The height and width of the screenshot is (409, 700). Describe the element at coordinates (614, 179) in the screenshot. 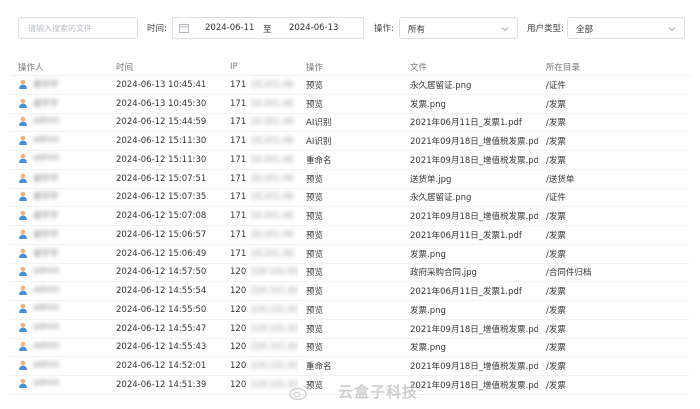

I see `directory-cell: /送货单` at that location.